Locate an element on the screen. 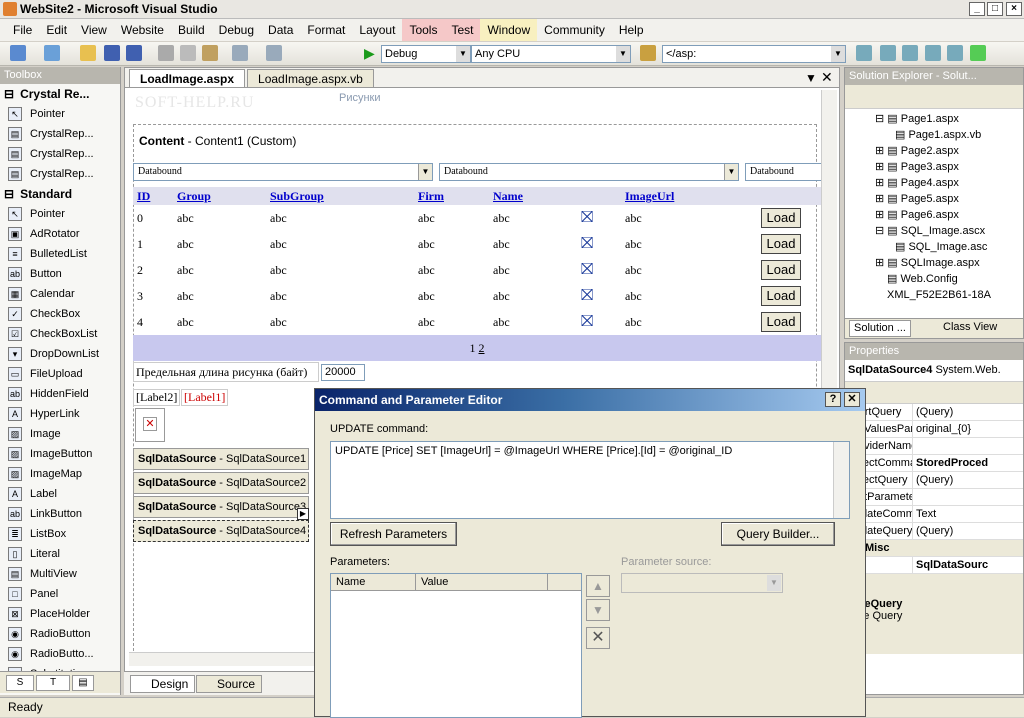  toolbox-item: ▾ DropDownList is located at coordinates (60, 354).